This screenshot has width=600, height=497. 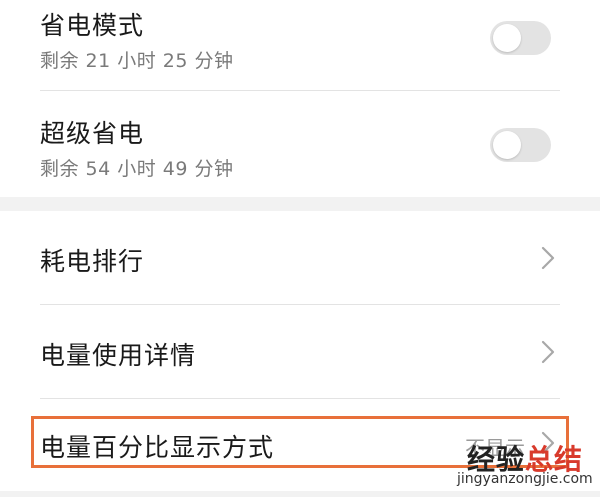 I want to click on super-power-saving-toggle, so click(x=520, y=145).